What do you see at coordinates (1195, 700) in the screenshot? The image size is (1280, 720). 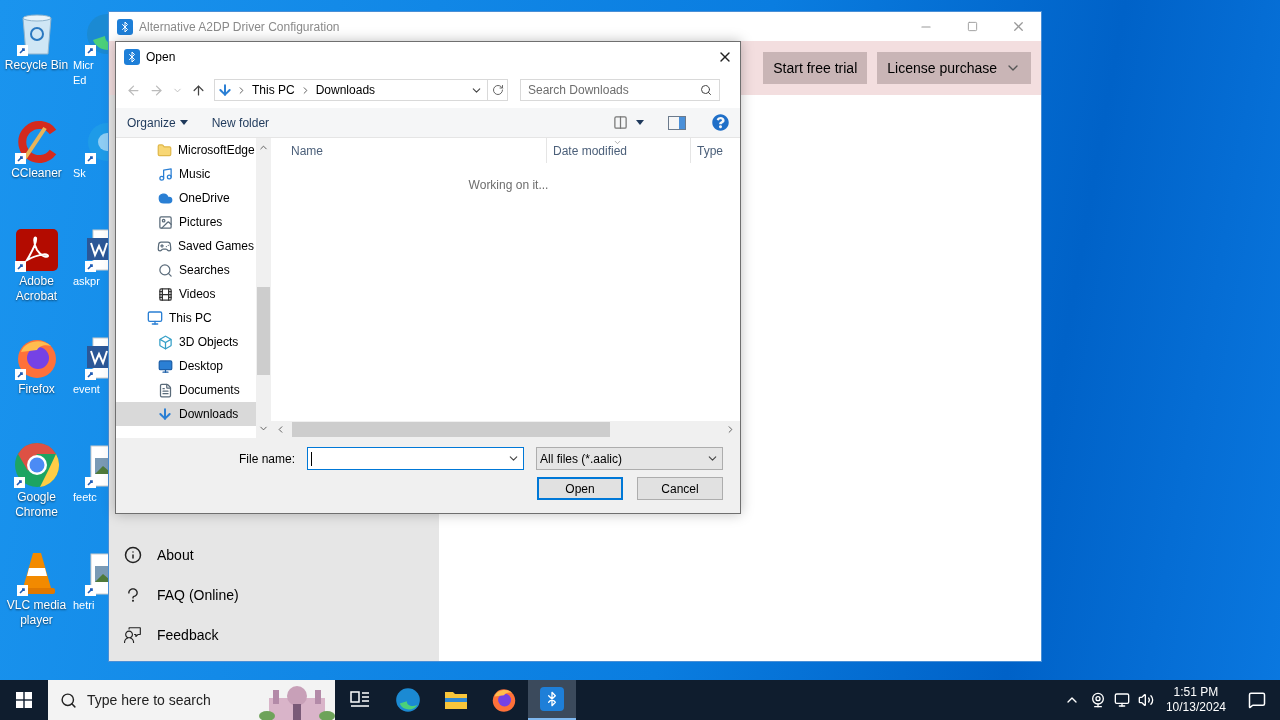 I see `clock: 1:51 PM 10/13/2024` at bounding box center [1195, 700].